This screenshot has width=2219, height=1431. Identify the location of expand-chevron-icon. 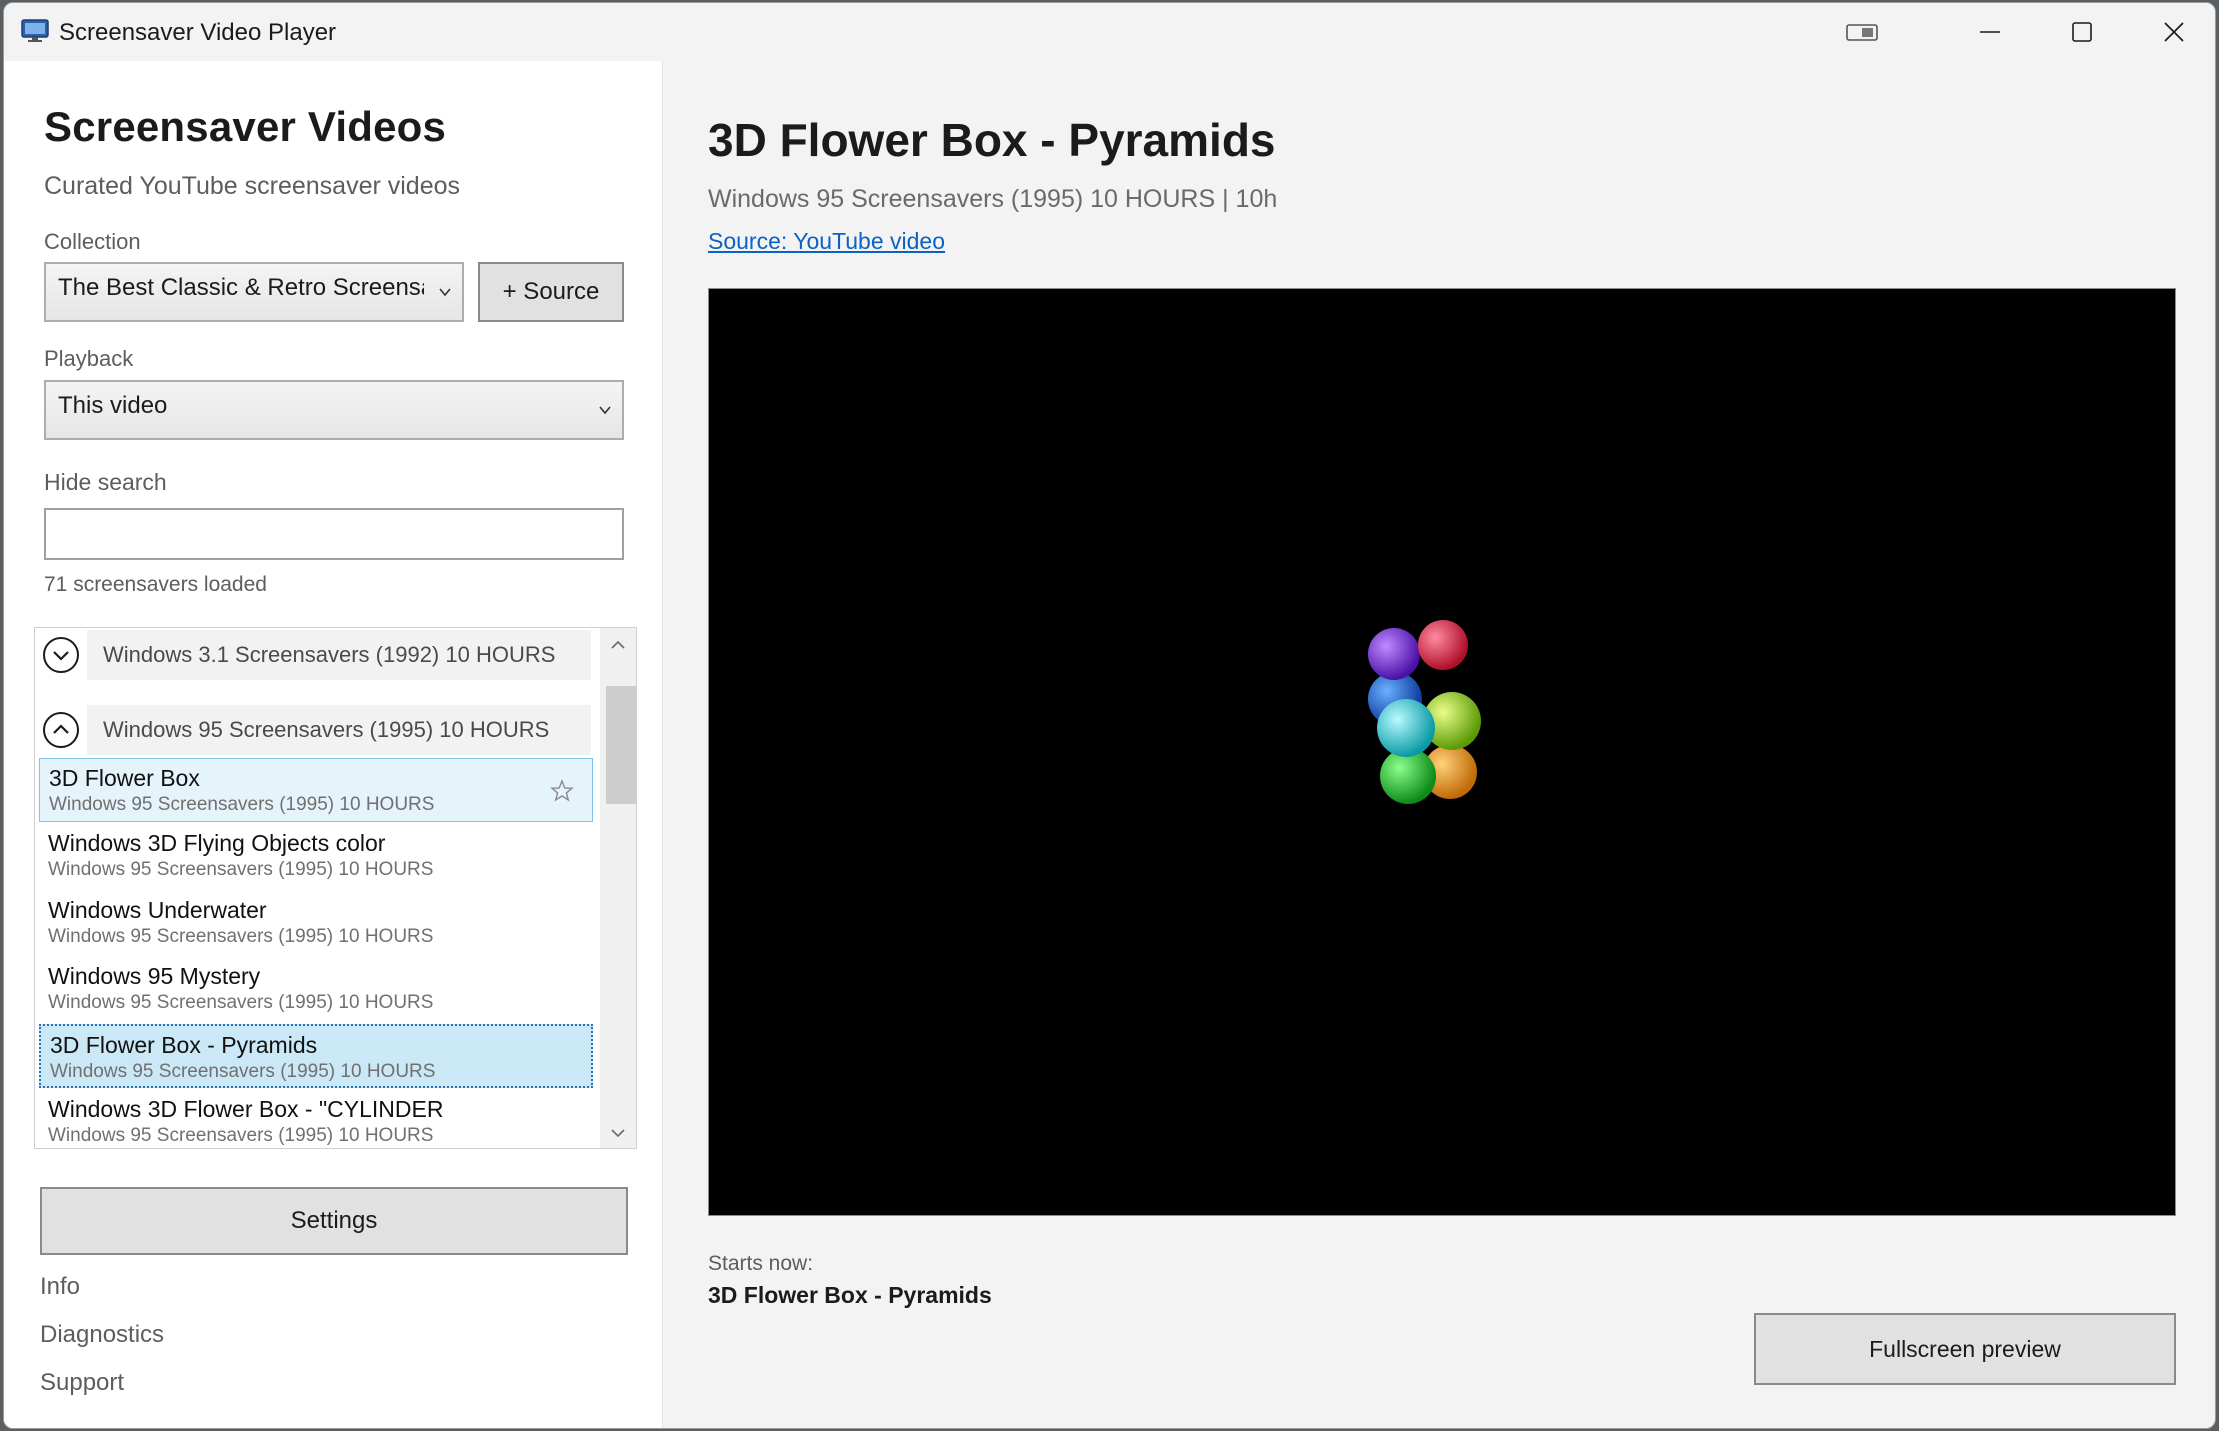
(61, 655).